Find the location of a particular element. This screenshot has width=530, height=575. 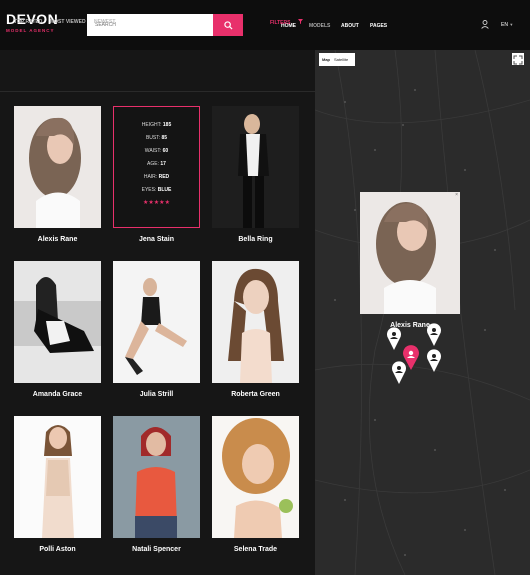

stat-bust-label: BUST: is located at coordinates (153, 138).